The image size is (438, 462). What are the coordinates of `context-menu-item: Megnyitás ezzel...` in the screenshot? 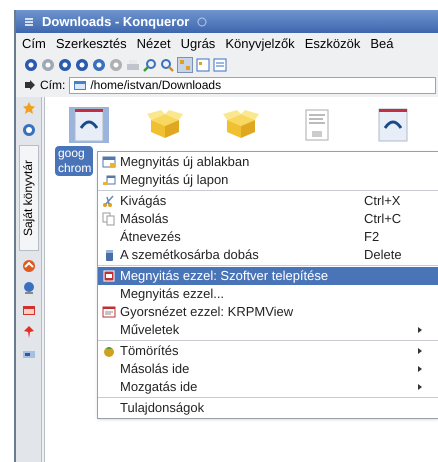 It's located at (268, 294).